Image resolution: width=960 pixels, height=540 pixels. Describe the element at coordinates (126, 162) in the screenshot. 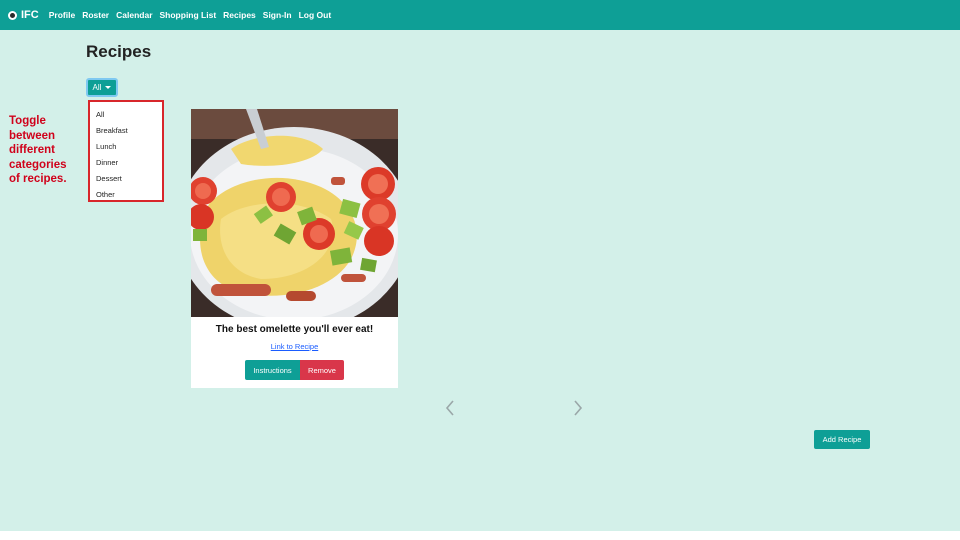

I see `category-option-dinner: Dinner` at that location.